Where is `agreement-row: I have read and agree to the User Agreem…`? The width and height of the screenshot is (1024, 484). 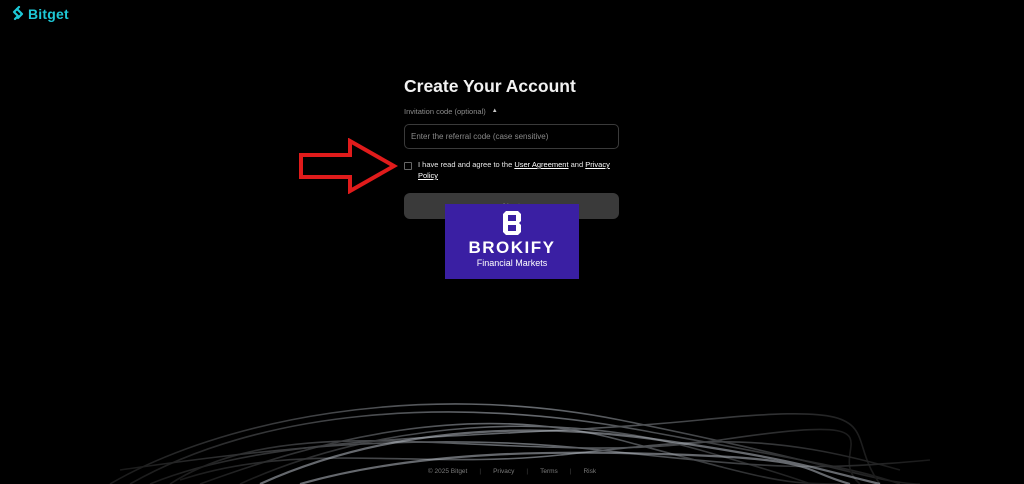 agreement-row: I have read and agree to the User Agreem… is located at coordinates (511, 170).